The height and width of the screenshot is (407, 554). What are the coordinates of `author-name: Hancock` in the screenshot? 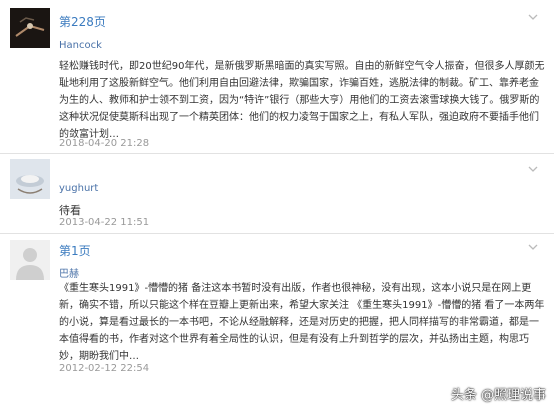 It's located at (80, 45).